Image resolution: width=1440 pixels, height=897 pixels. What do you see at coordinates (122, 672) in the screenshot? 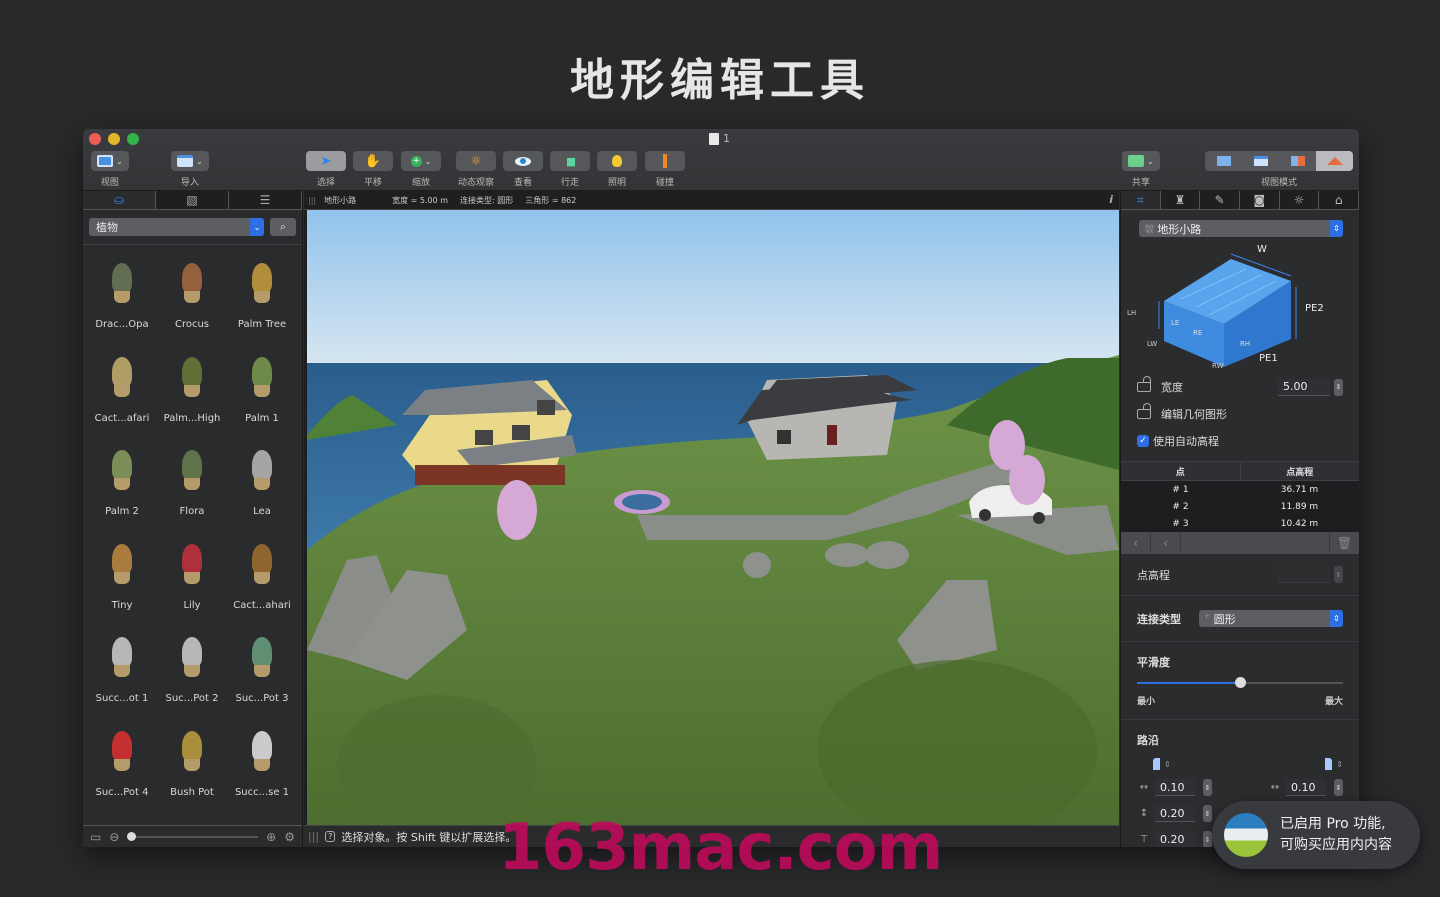
I see `library-item: Succ...ot 1` at bounding box center [122, 672].